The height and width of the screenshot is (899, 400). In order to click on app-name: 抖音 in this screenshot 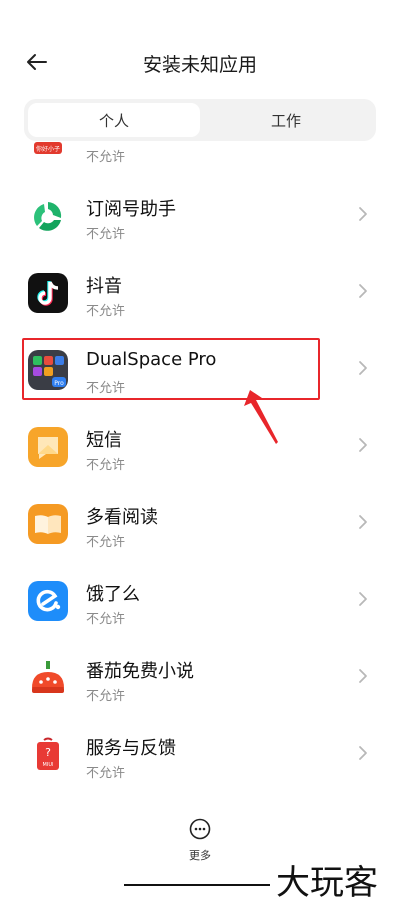, I will do `click(104, 286)`.